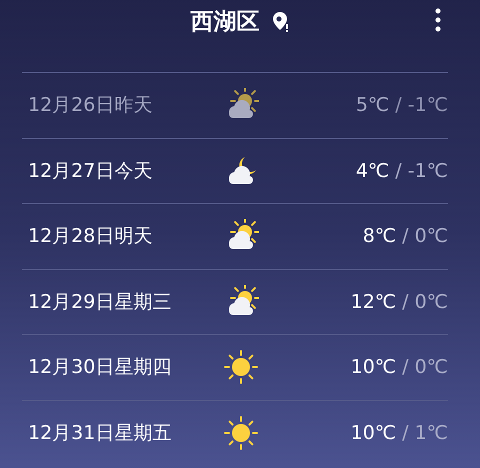 This screenshot has width=480, height=468. Describe the element at coordinates (425, 433) in the screenshot. I see `low-temperature: / 1℃` at that location.